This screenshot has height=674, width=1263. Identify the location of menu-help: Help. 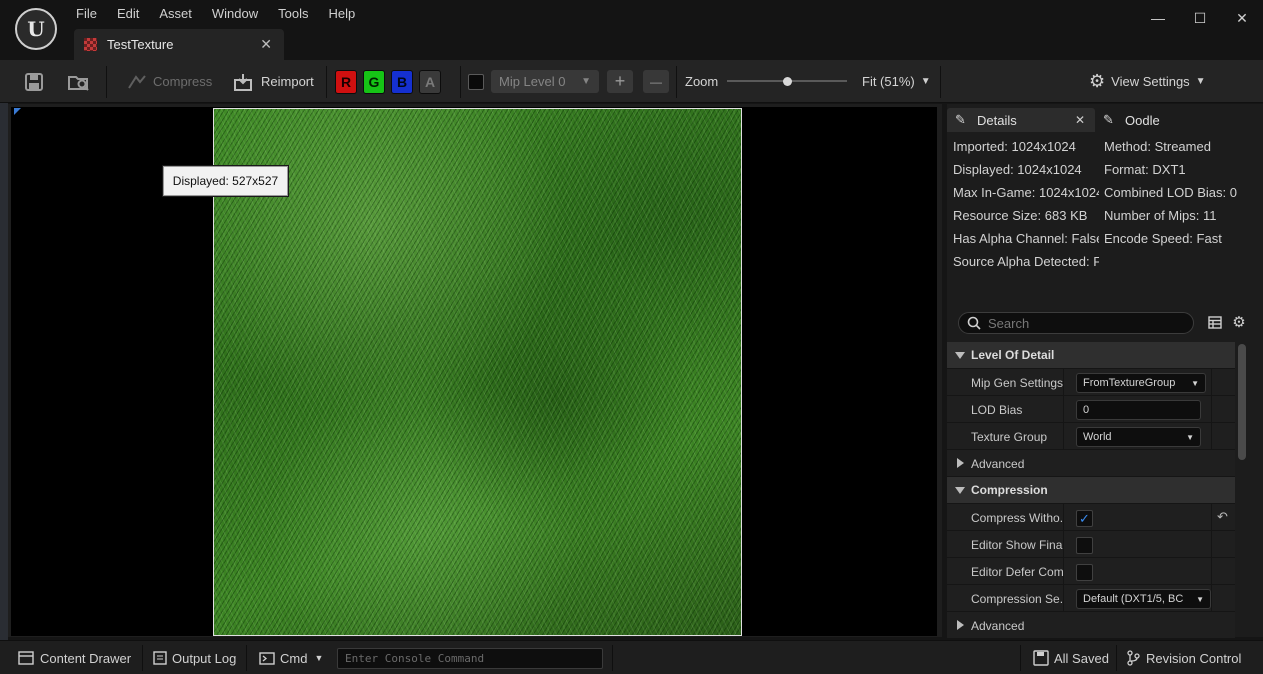
(341, 14).